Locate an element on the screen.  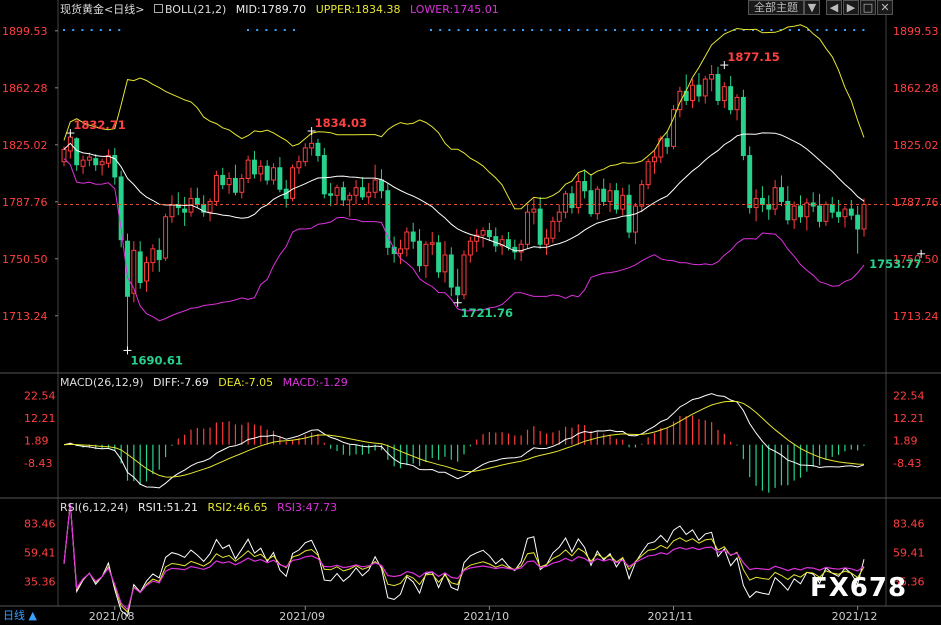
period-toggle: 日线 ▲ is located at coordinates (30, 616).